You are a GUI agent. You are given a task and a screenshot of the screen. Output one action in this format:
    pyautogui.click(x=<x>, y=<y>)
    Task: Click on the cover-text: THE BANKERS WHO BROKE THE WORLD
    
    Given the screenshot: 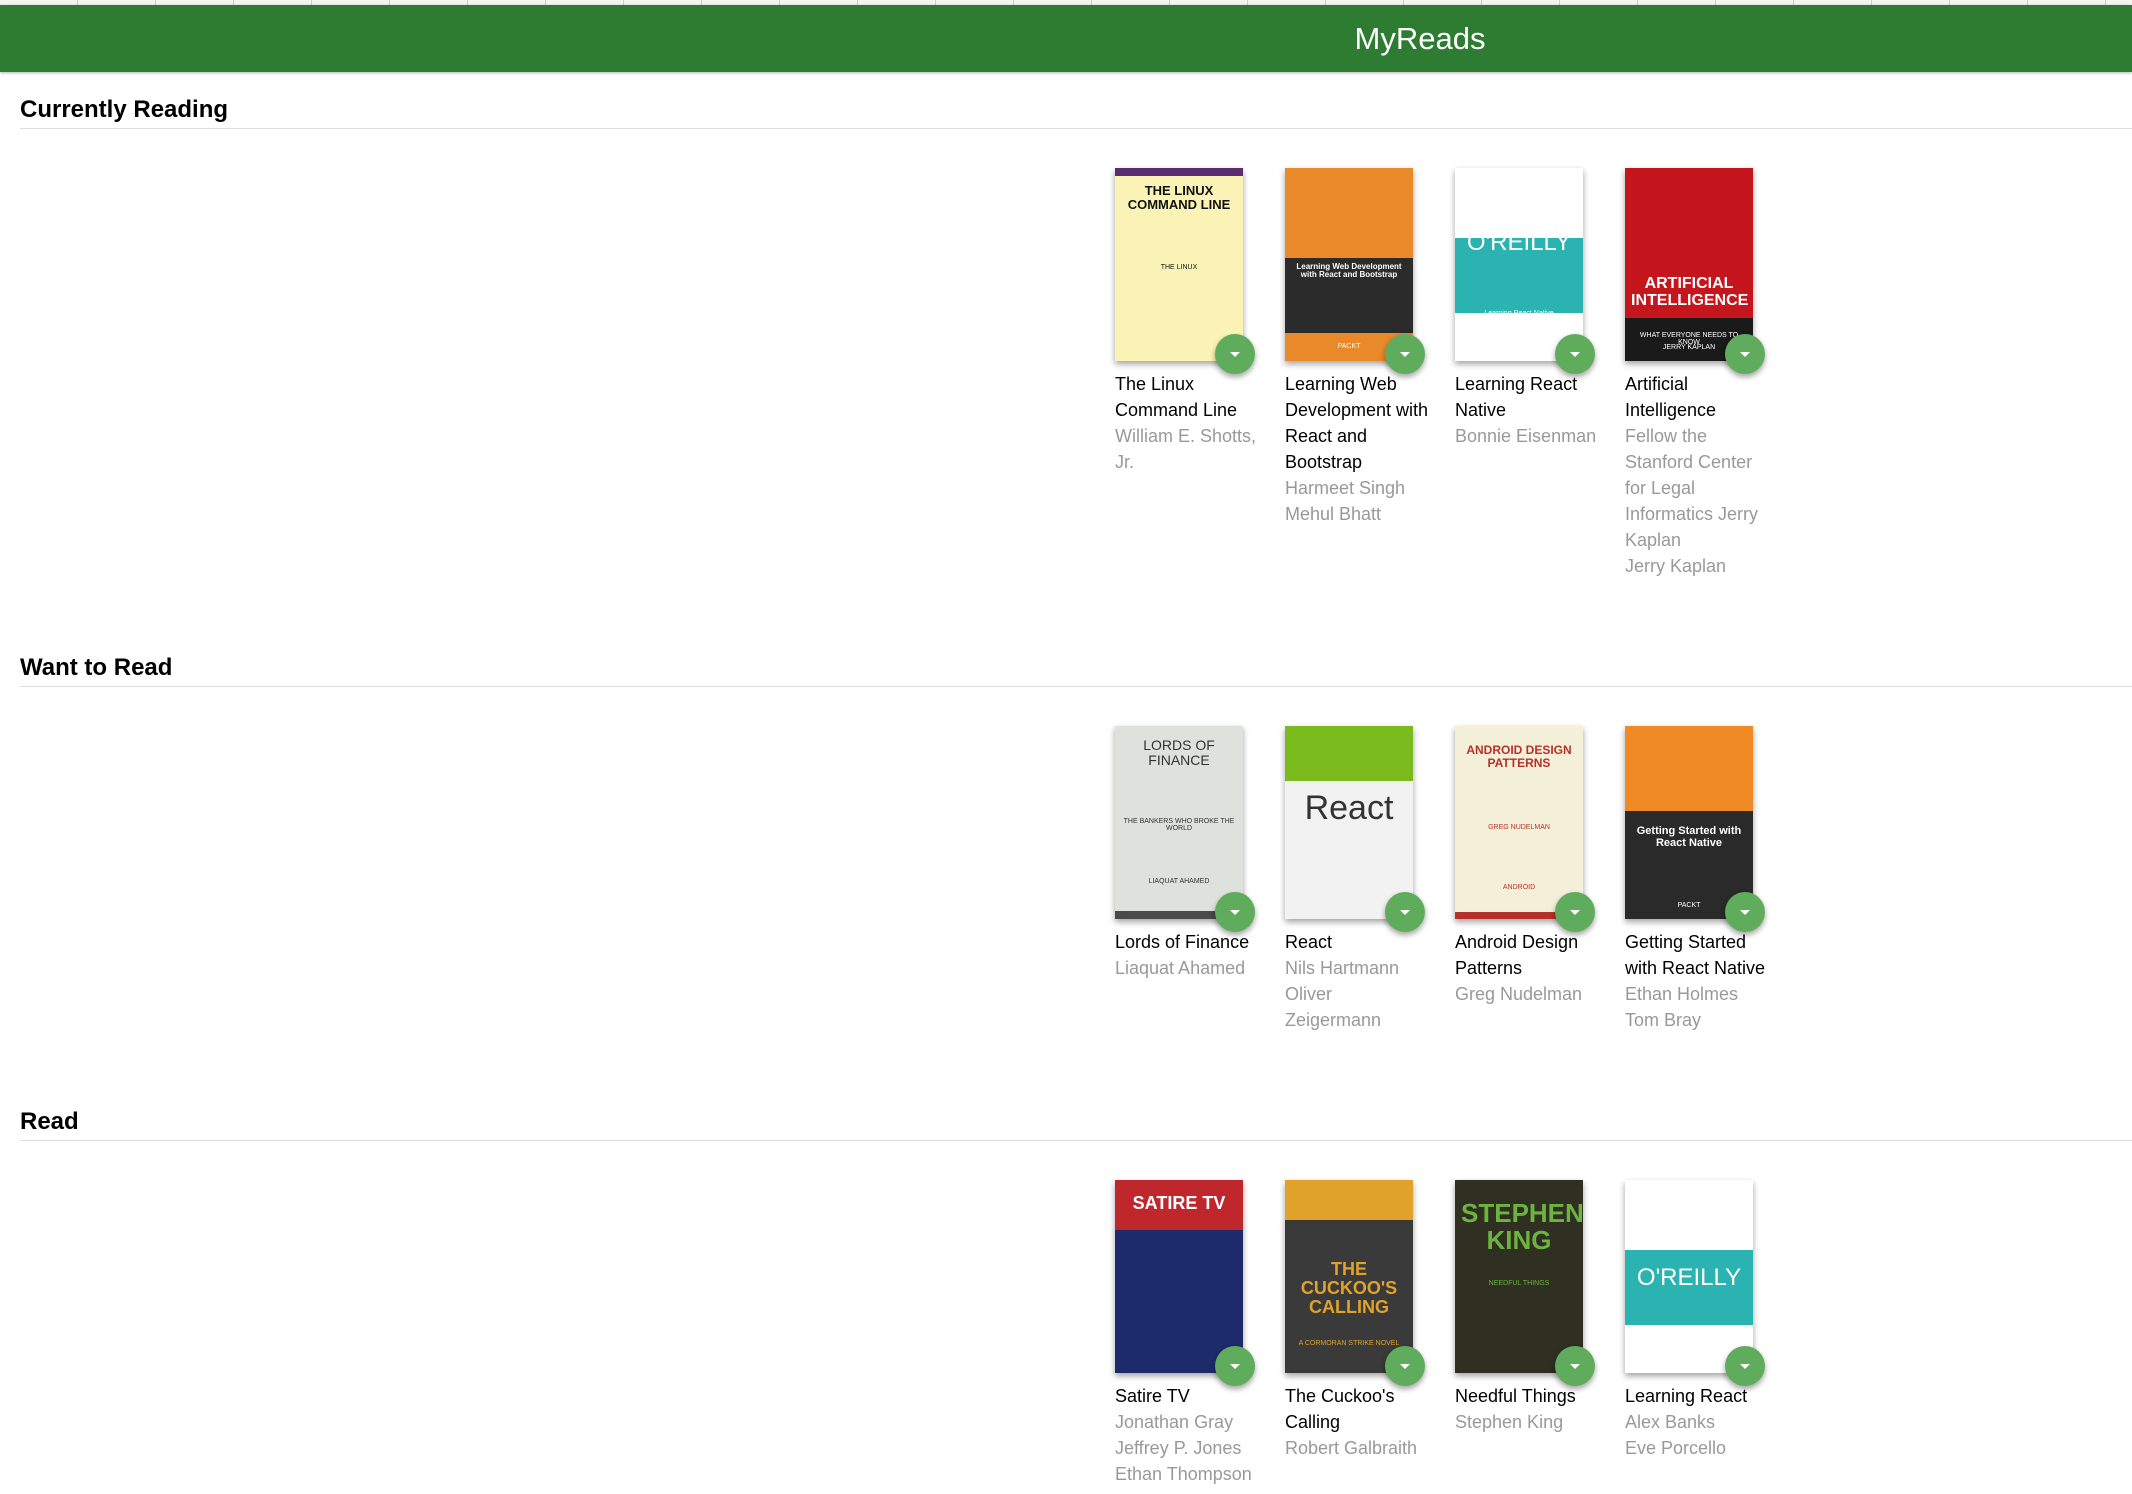 What is the action you would take?
    pyautogui.click(x=1179, y=825)
    